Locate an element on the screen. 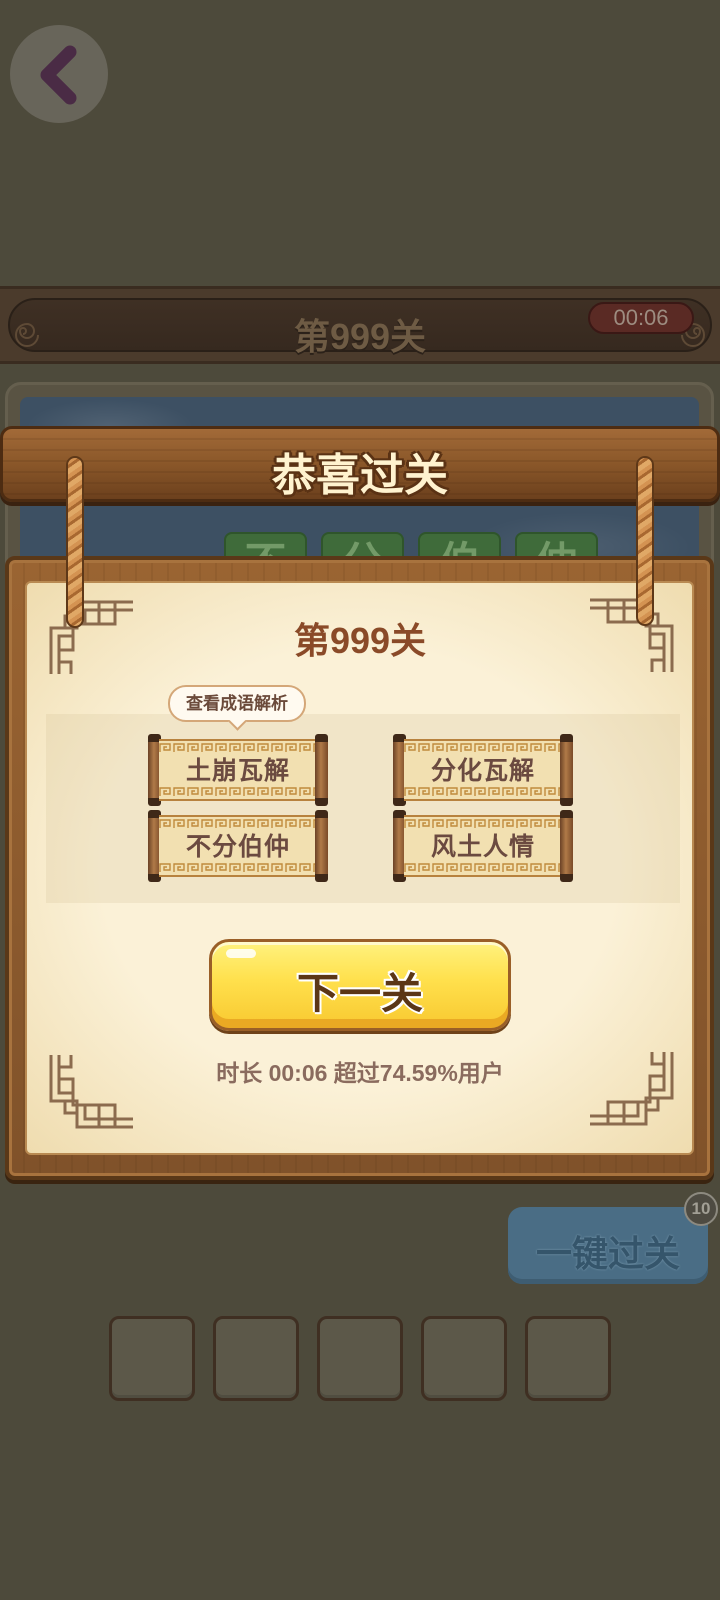 This screenshot has height=1600, width=720. idiom-text: 风土人情 is located at coordinates (482, 847).